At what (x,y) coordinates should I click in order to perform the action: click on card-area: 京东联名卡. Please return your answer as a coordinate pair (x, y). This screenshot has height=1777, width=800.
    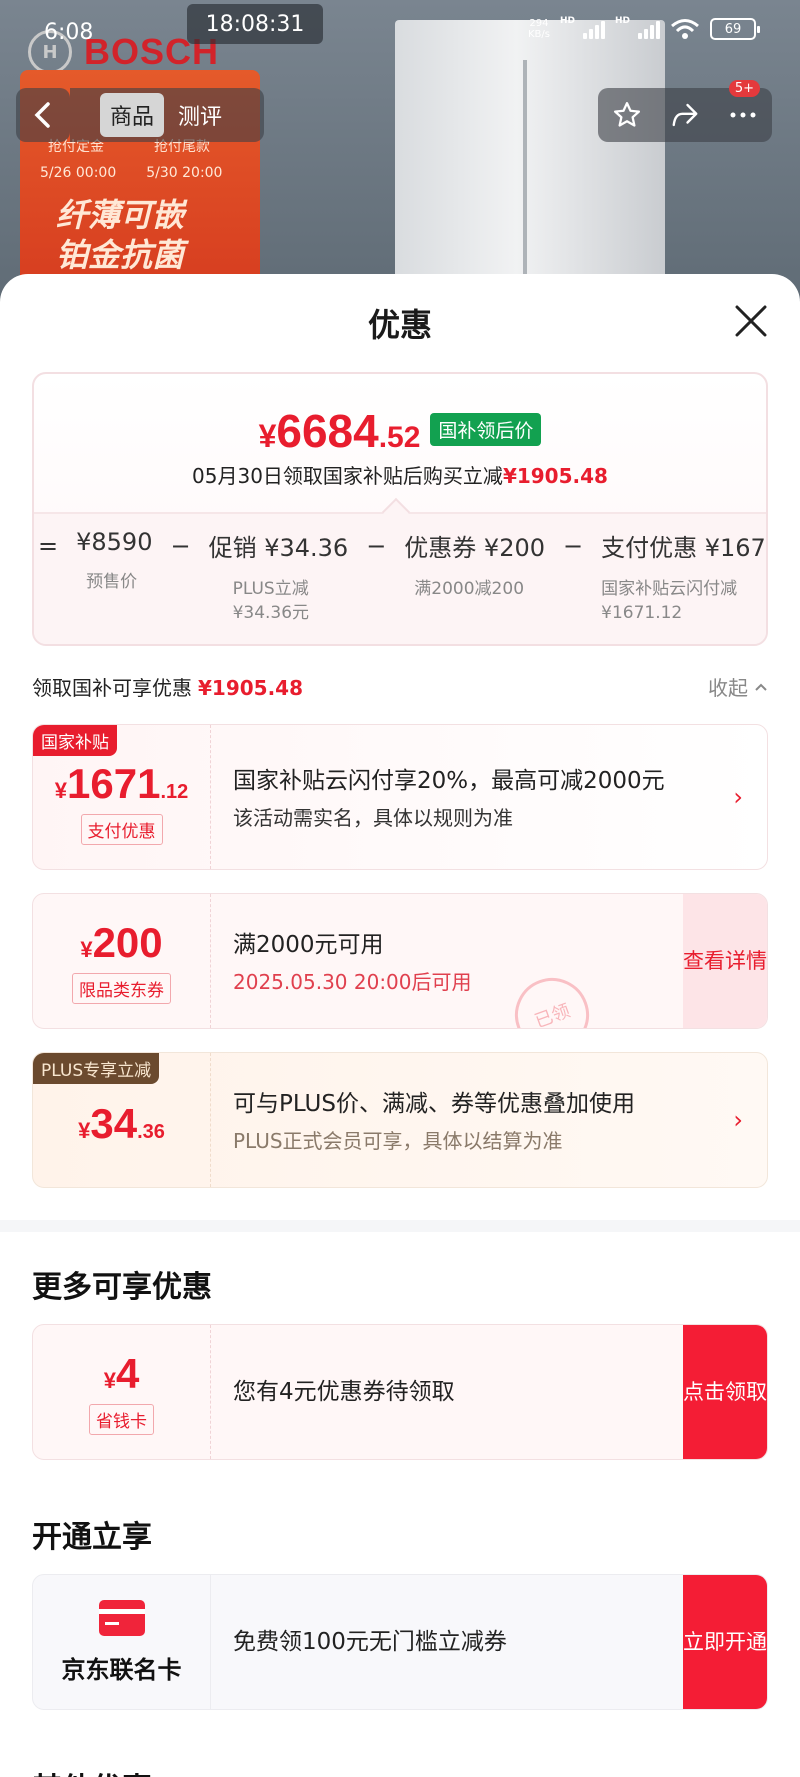
    Looking at the image, I should click on (122, 1642).